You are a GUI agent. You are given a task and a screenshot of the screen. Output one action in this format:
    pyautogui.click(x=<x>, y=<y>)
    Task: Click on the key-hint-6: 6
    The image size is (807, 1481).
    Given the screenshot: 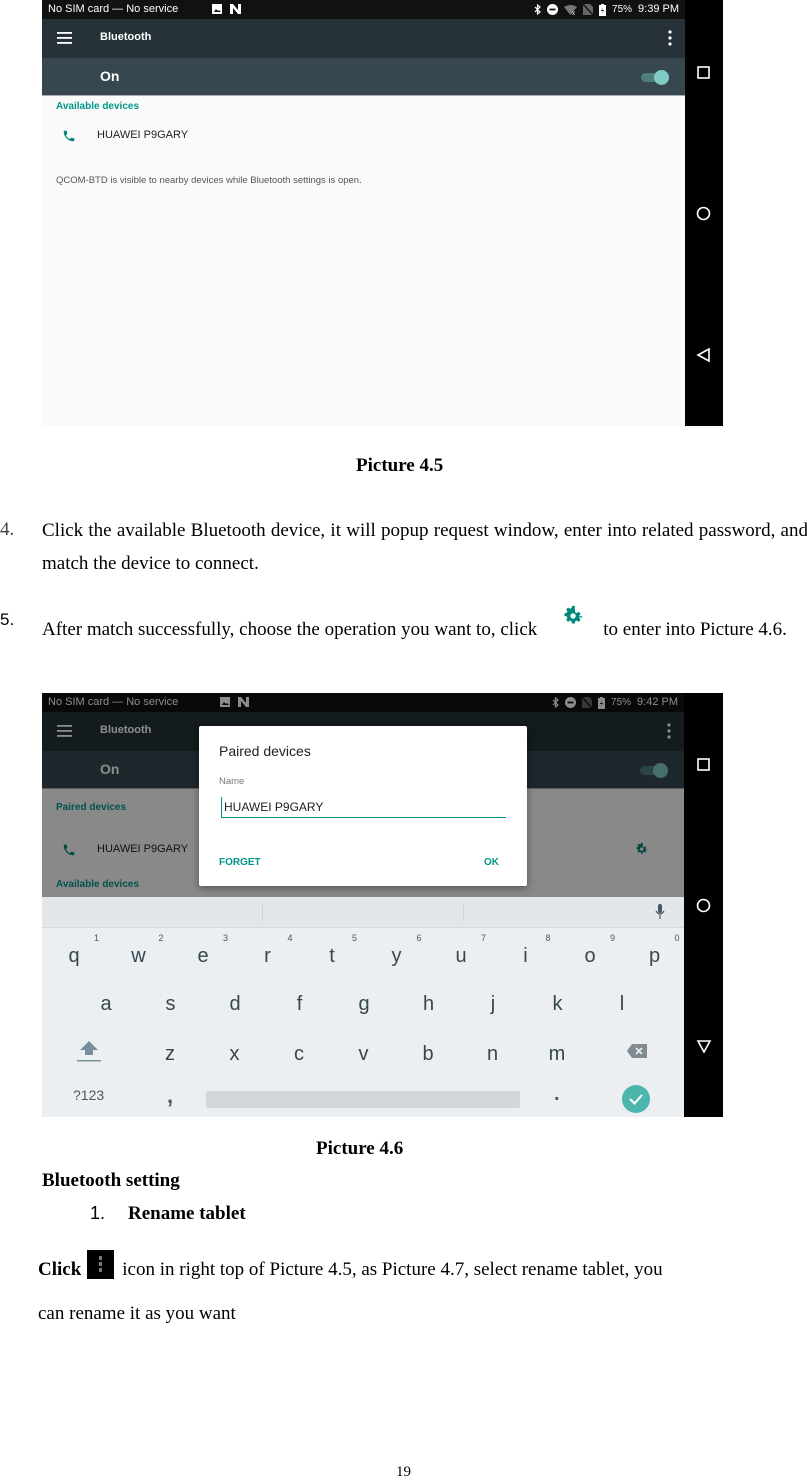 What is the action you would take?
    pyautogui.click(x=419, y=938)
    